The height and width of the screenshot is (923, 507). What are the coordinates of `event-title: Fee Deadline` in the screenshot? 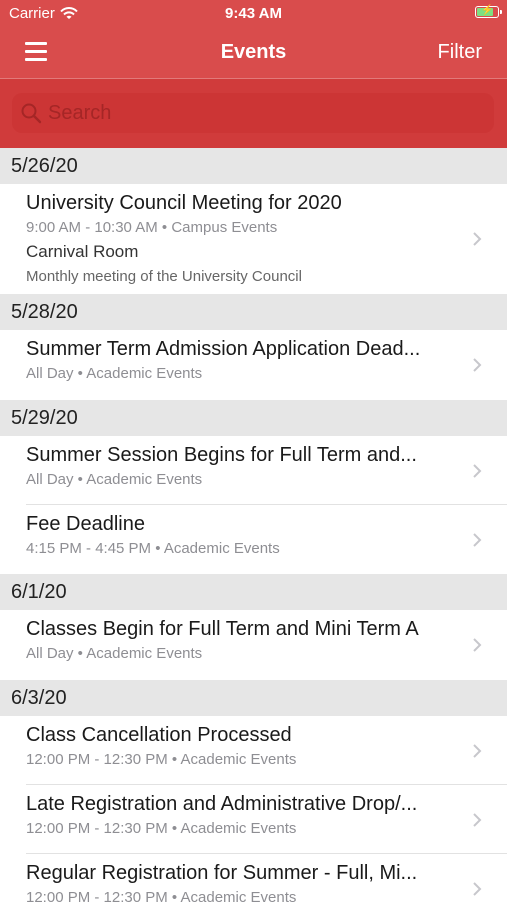 It's located at (85, 524).